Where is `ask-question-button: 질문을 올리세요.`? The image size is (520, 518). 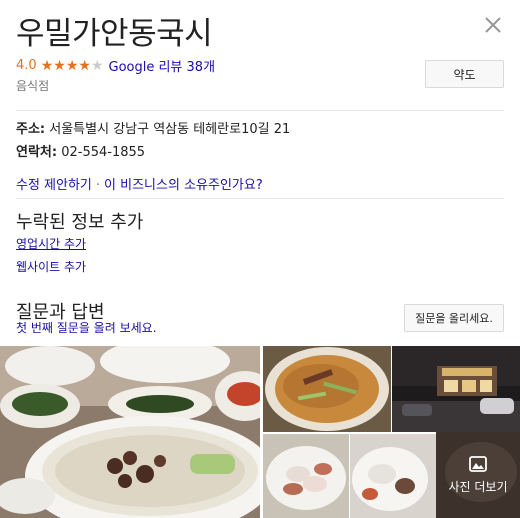
ask-question-button: 질문을 올리세요. is located at coordinates (454, 318).